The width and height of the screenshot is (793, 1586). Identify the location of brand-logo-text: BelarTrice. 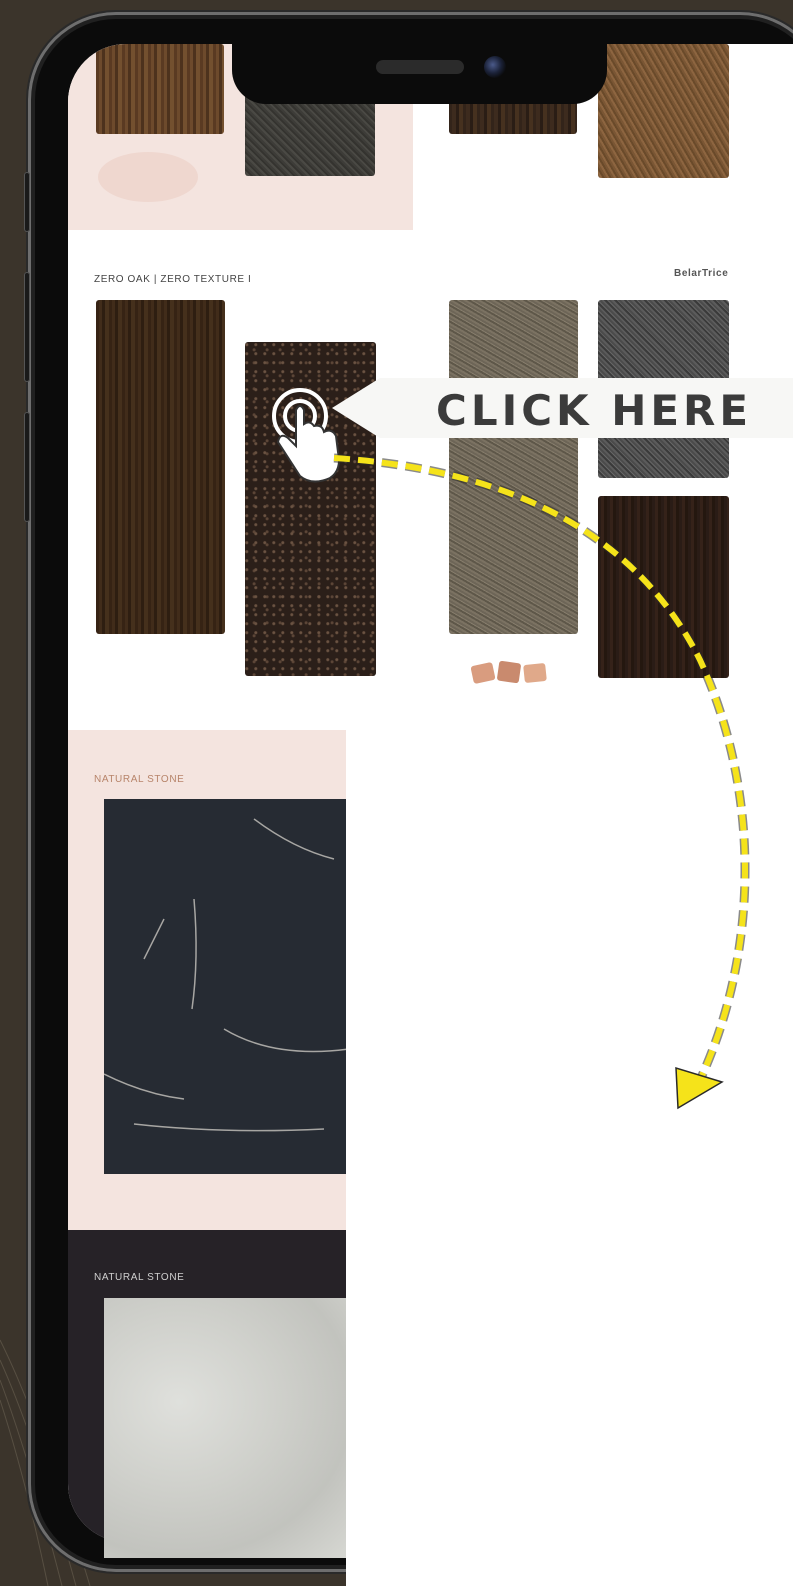
(701, 273).